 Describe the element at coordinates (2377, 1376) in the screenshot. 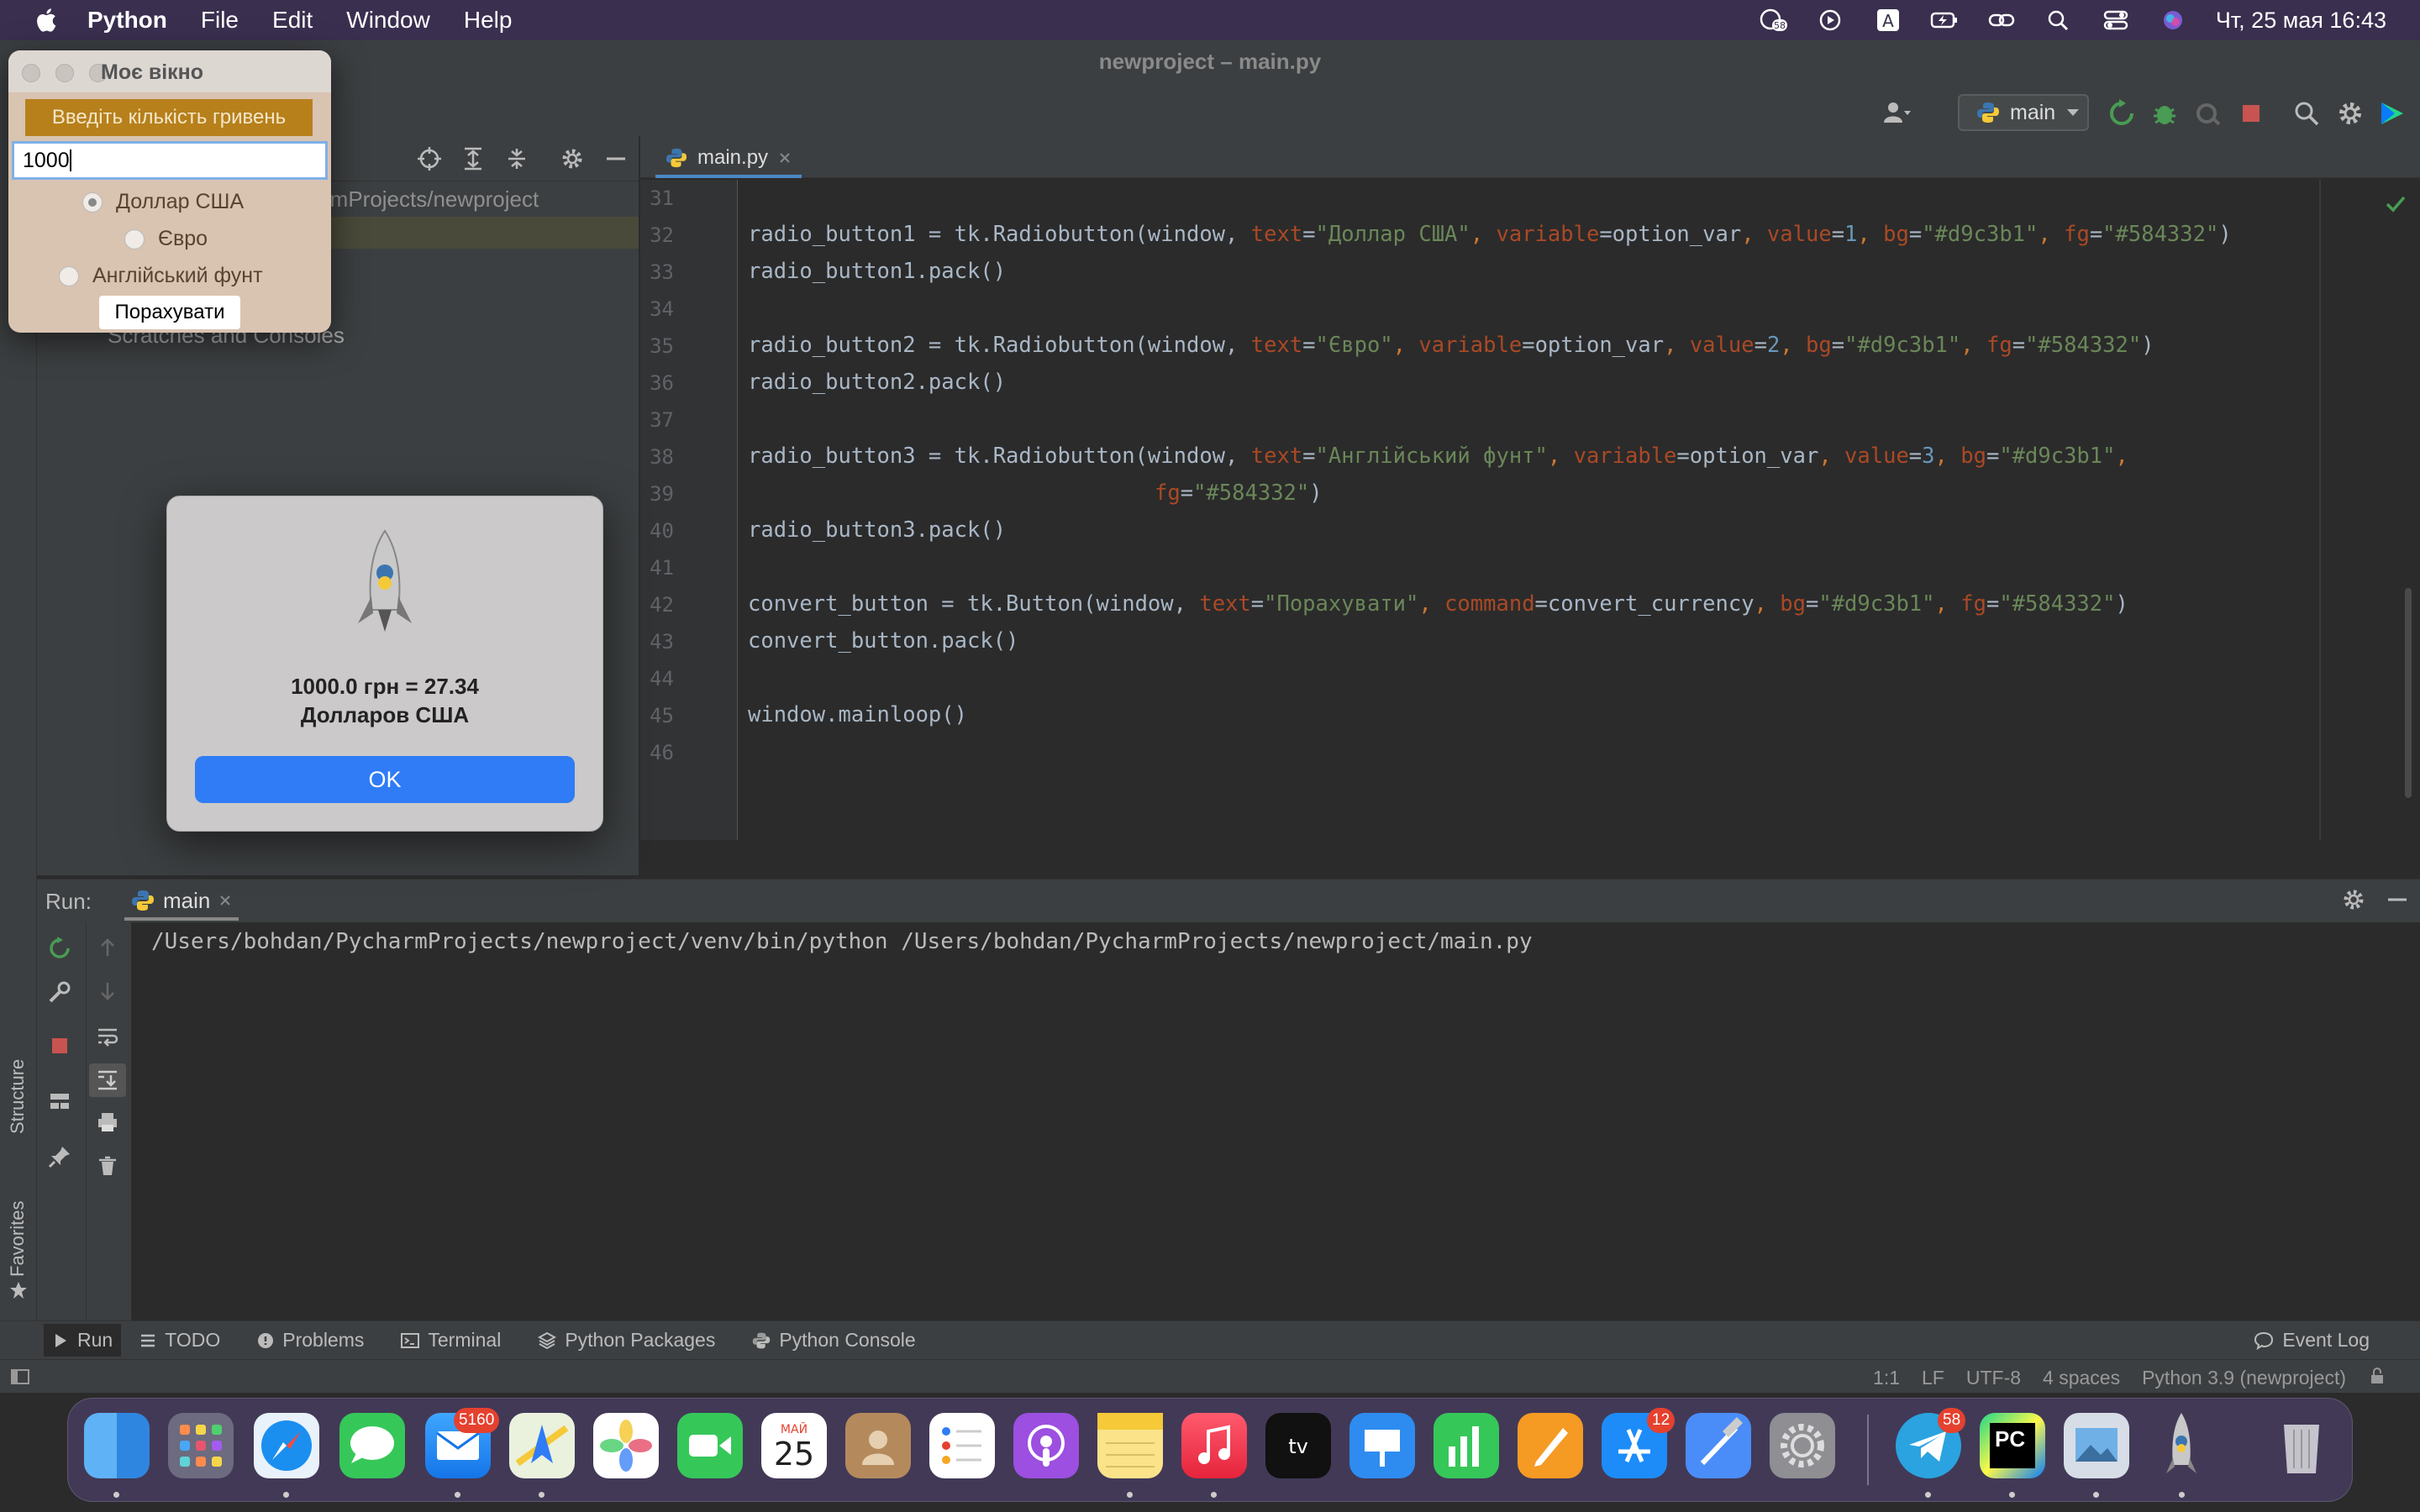

I see `lock-icon` at that location.